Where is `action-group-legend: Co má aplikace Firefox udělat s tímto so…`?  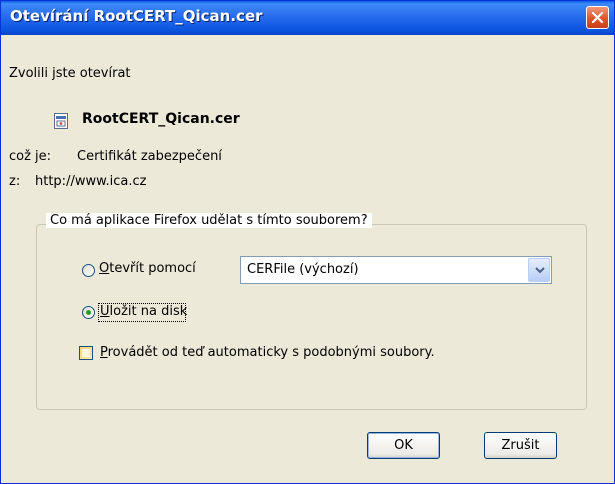
action-group-legend: Co má aplikace Firefox udělat s tímto so… is located at coordinates (209, 220).